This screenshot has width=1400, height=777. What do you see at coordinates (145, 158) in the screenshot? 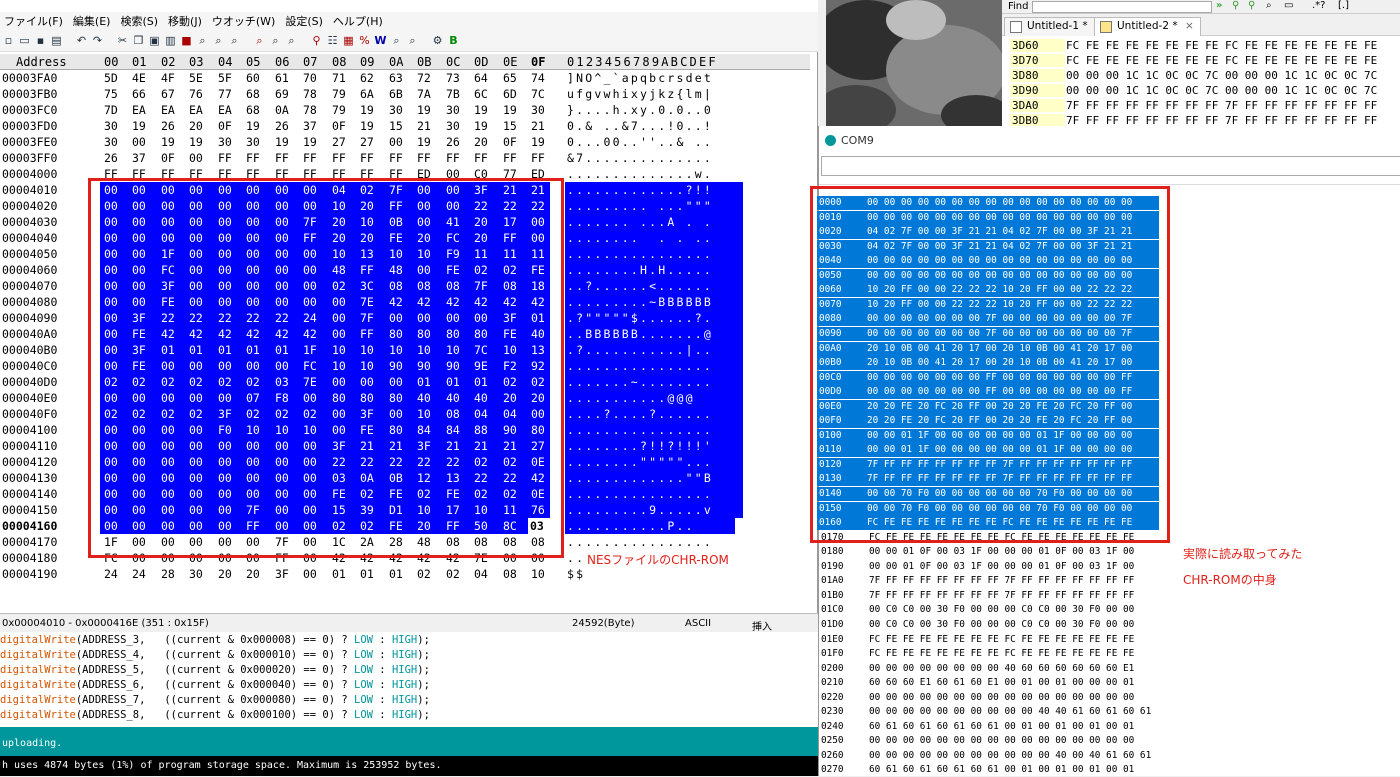
I see `hex-byte: 37` at bounding box center [145, 158].